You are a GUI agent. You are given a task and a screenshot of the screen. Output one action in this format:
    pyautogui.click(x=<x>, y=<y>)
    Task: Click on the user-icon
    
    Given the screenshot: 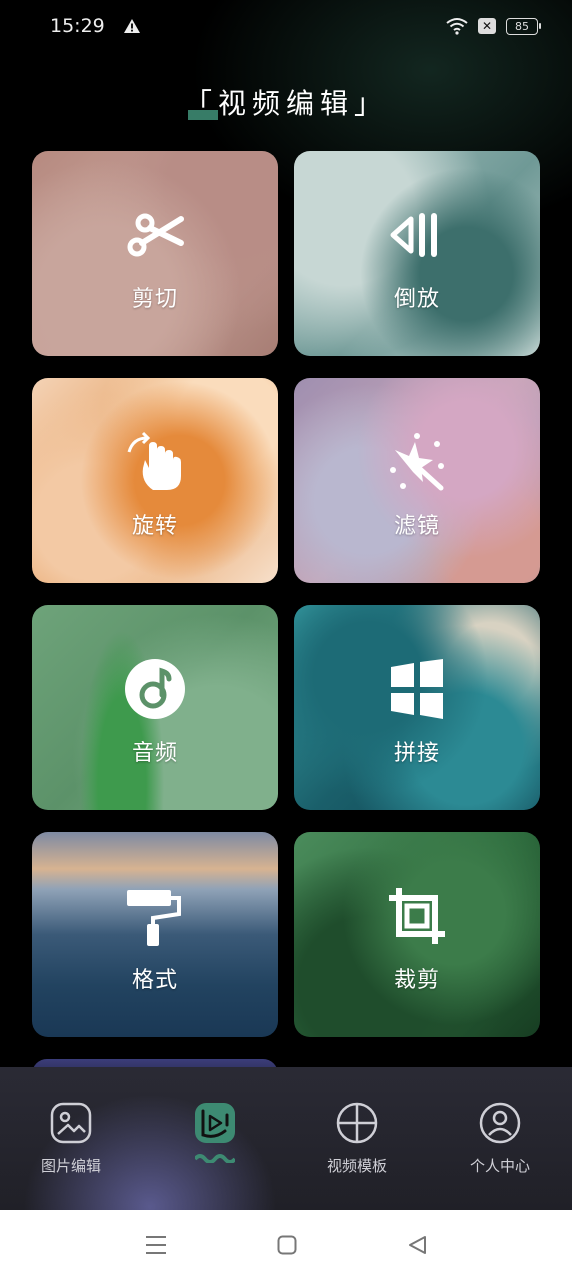 What is the action you would take?
    pyautogui.click(x=500, y=1123)
    